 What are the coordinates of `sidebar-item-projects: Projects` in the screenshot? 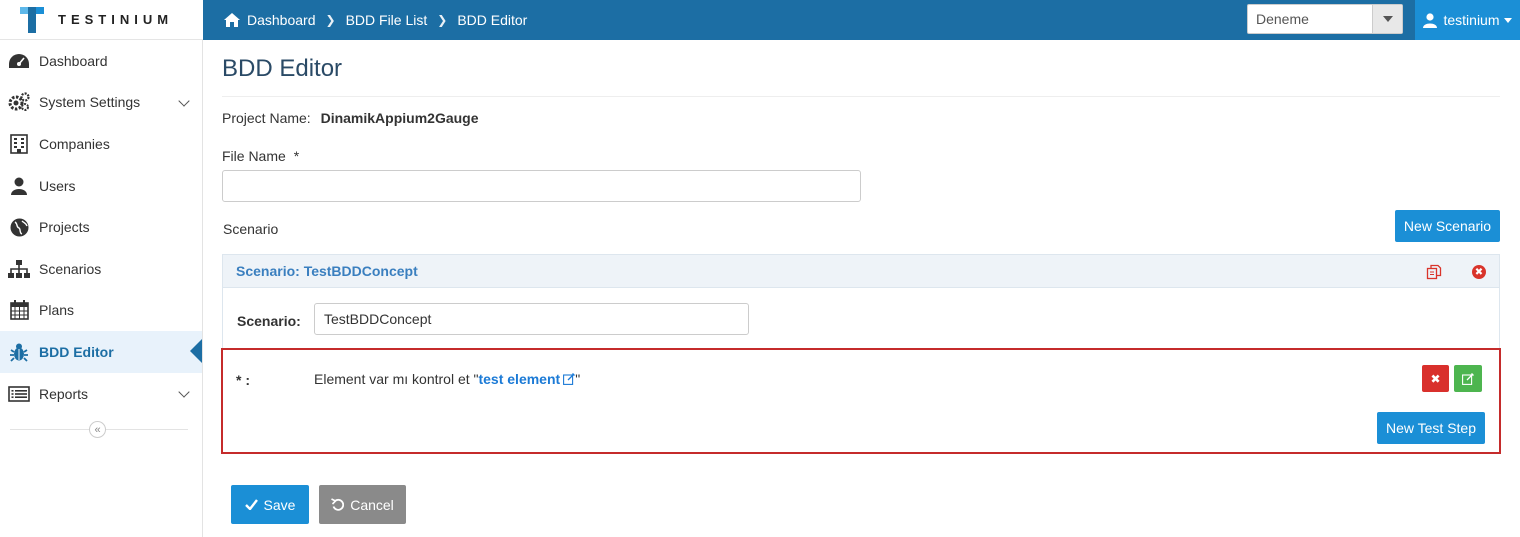 It's located at (101, 227).